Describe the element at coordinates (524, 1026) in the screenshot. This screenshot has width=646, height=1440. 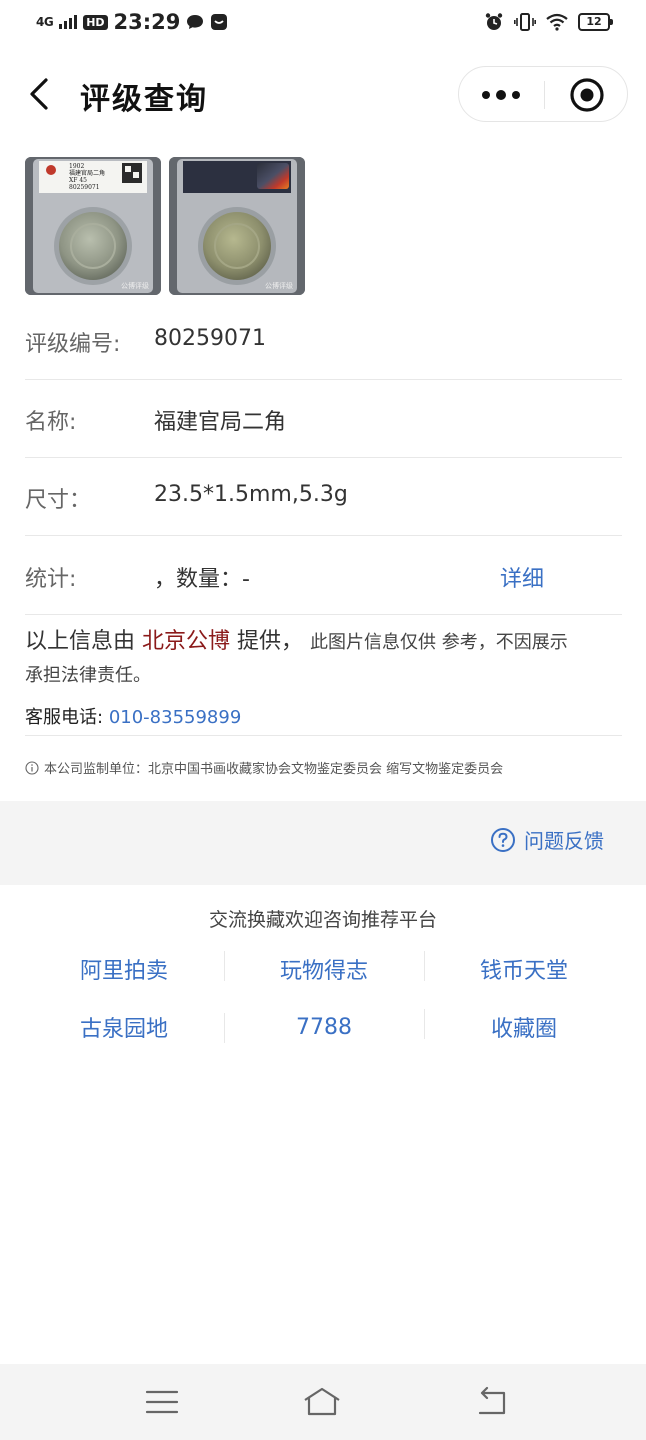
I see `platform-link: 收藏圈` at that location.